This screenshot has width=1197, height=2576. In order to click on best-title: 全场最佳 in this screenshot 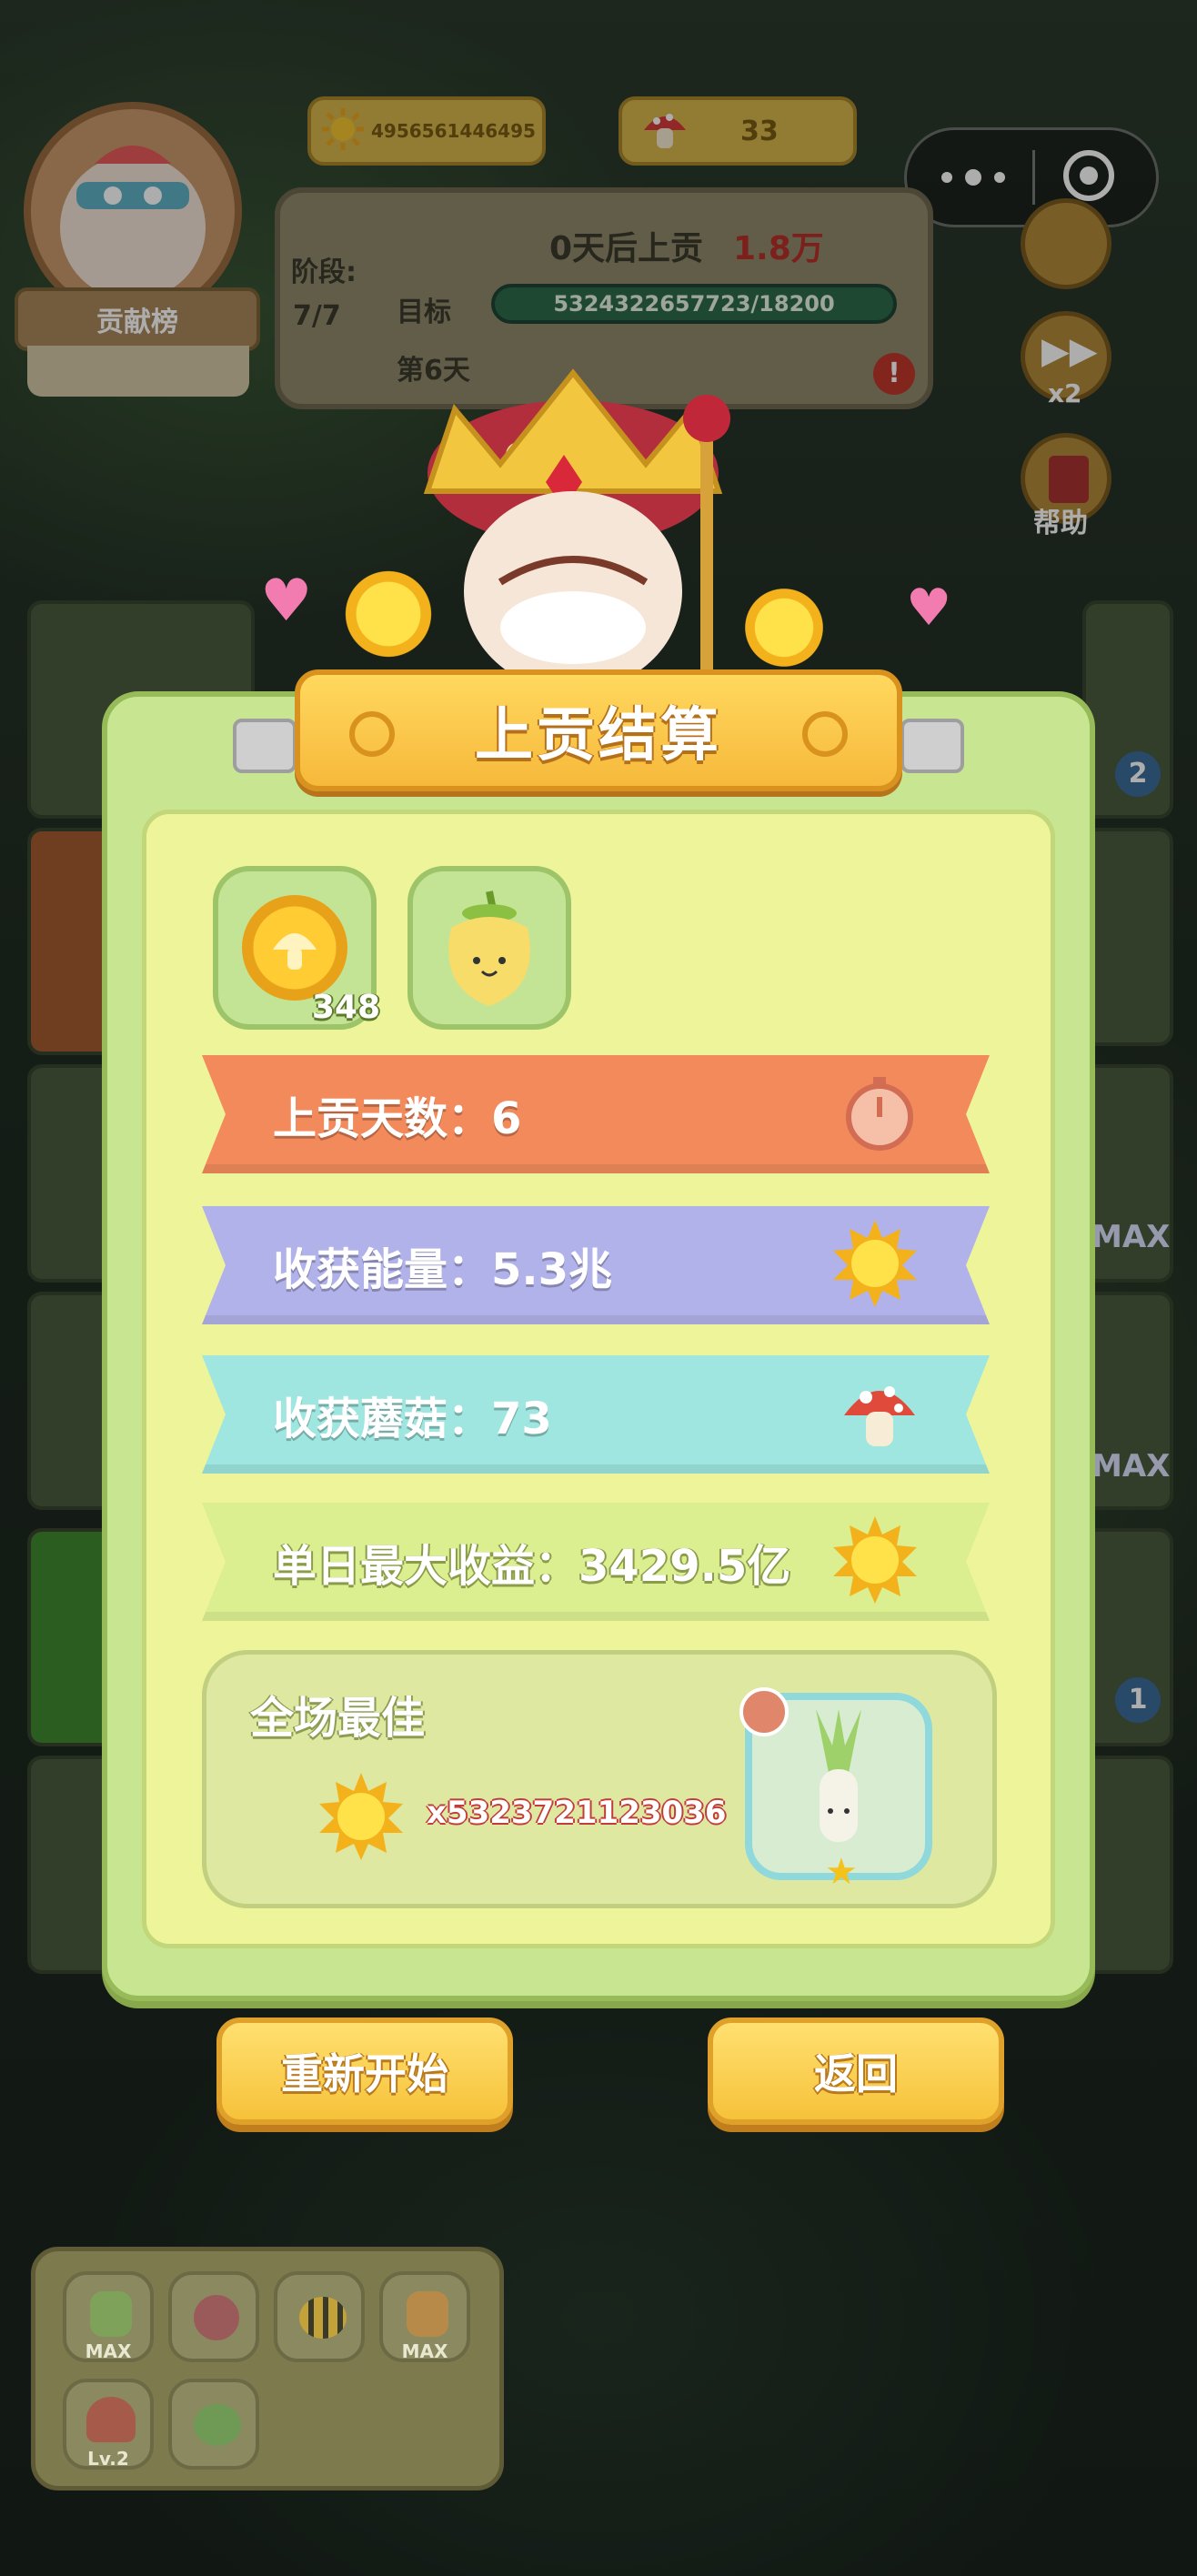, I will do `click(338, 1718)`.